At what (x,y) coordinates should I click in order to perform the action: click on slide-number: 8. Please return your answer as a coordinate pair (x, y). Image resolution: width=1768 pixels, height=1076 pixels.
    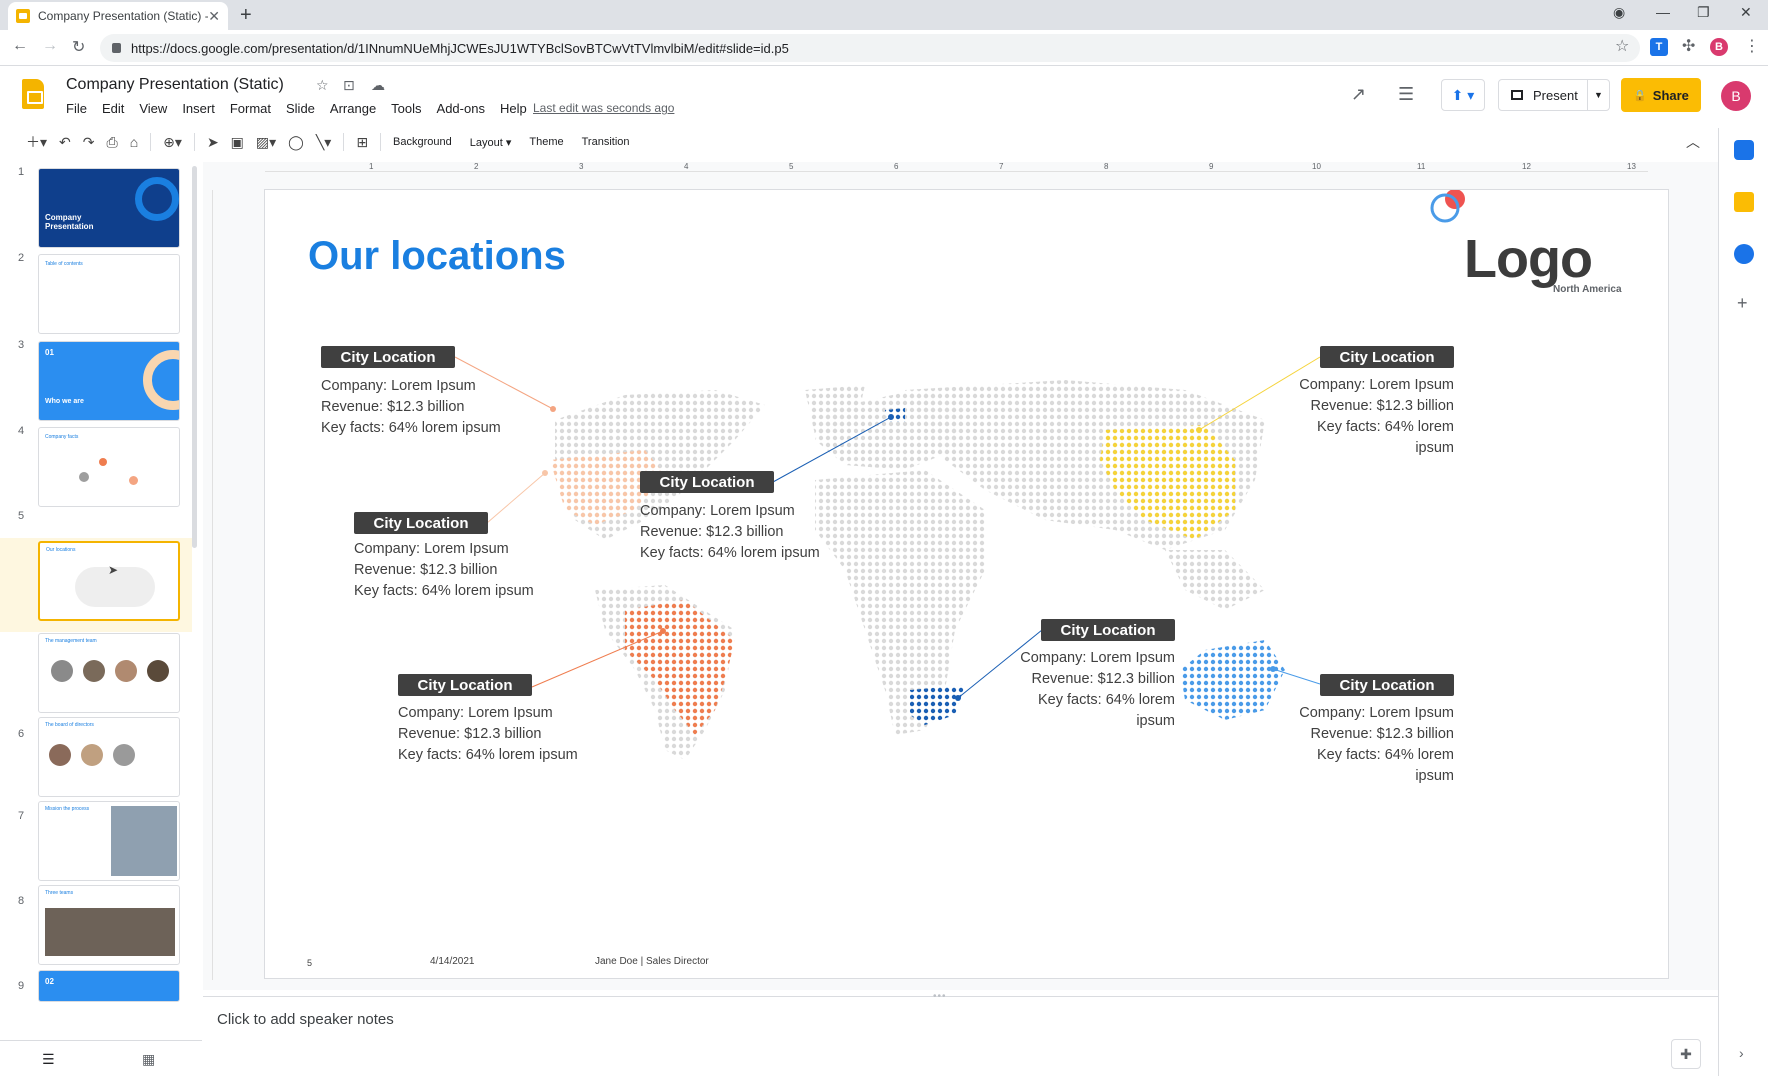
    Looking at the image, I should click on (21, 901).